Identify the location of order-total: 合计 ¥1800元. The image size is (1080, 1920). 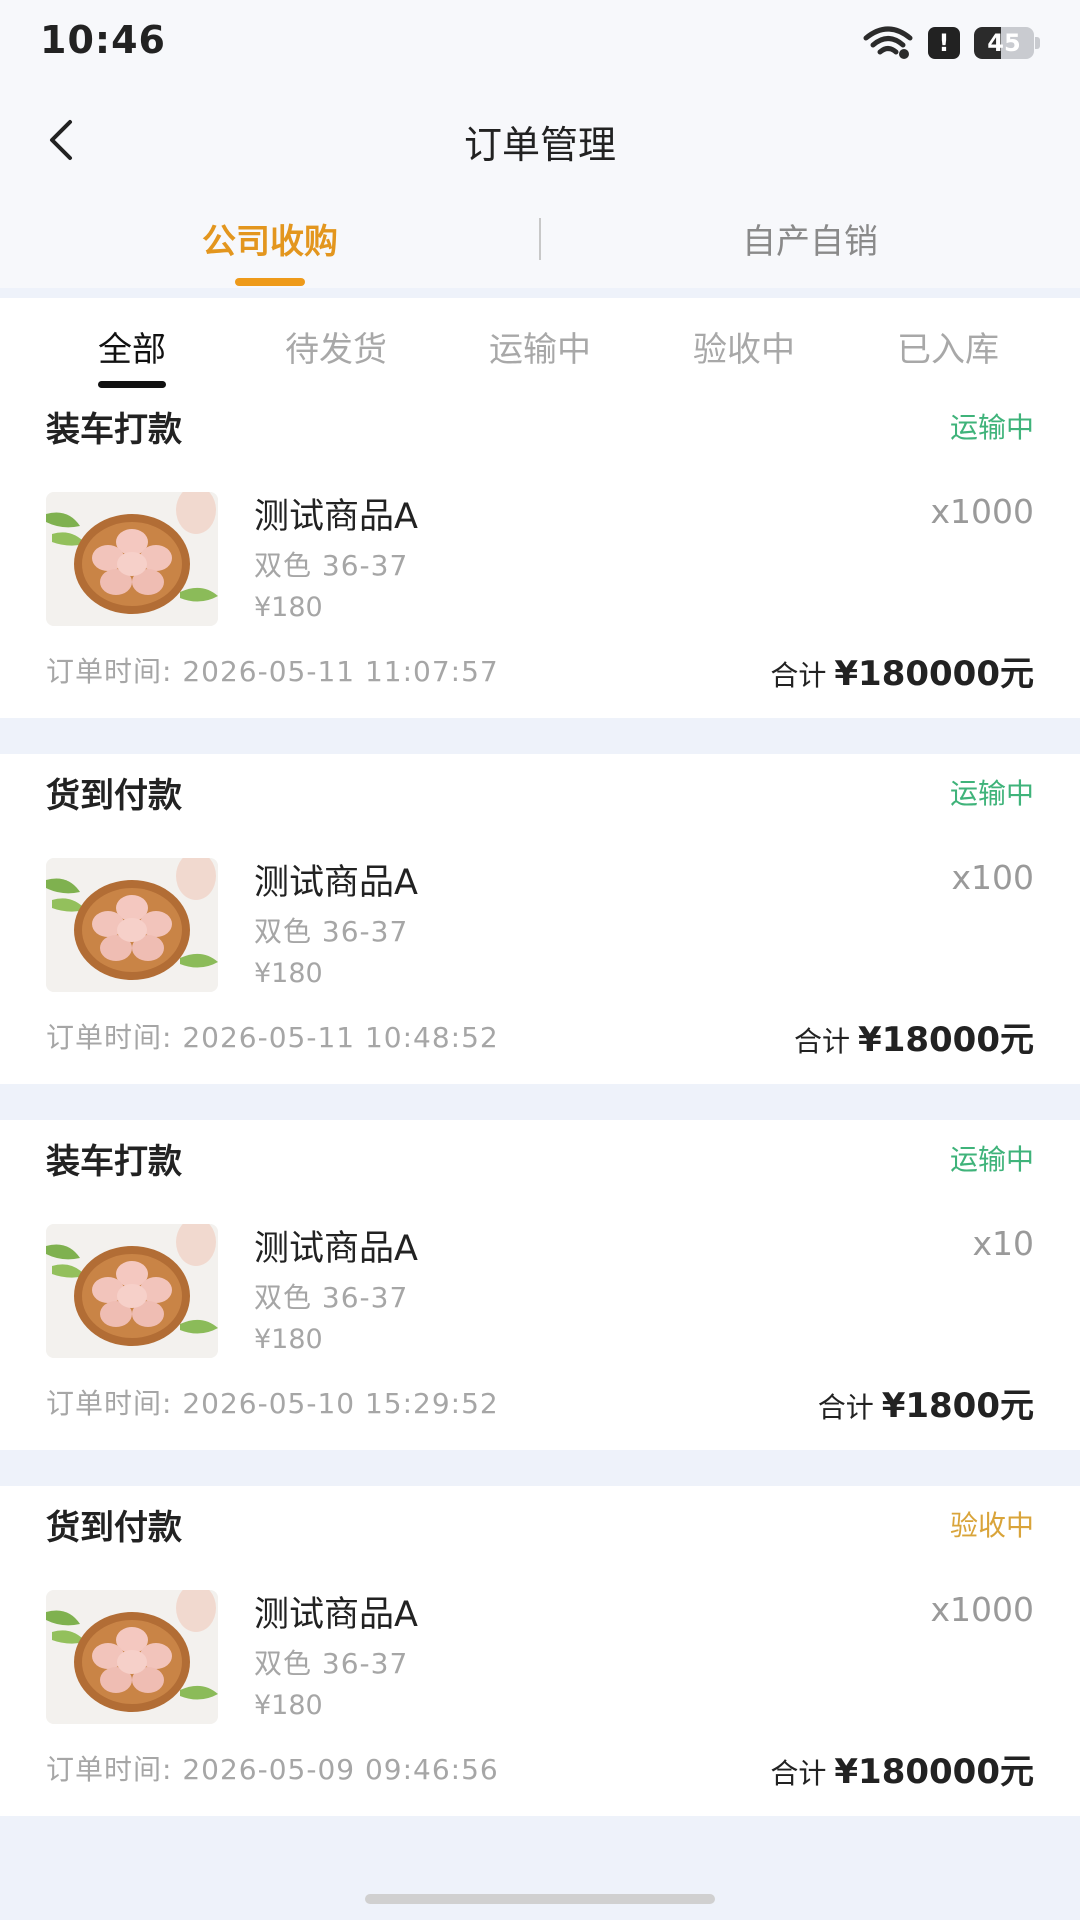
(926, 1402).